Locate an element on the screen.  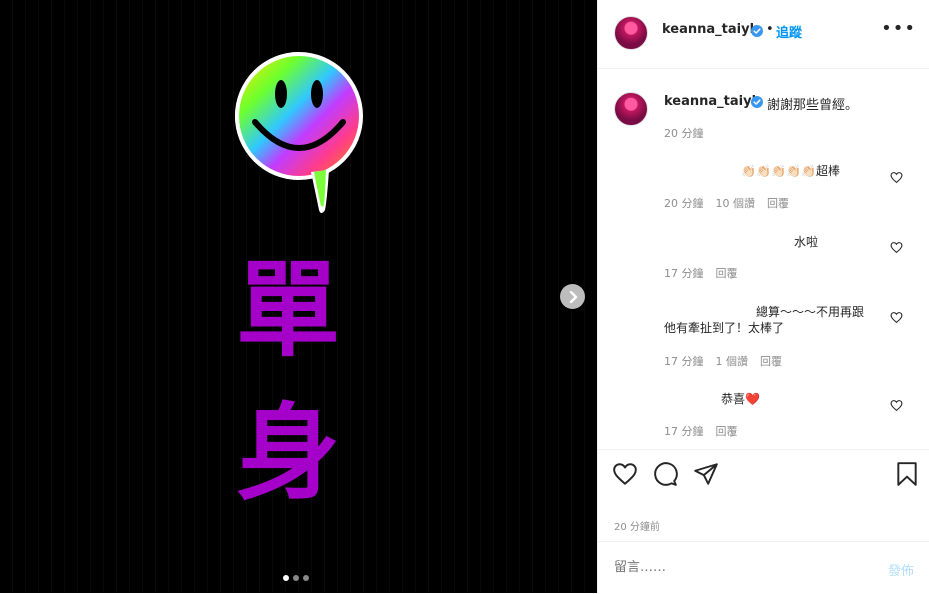
comment-text-line1: 總算～～～不用再跟 is located at coordinates (809, 312).